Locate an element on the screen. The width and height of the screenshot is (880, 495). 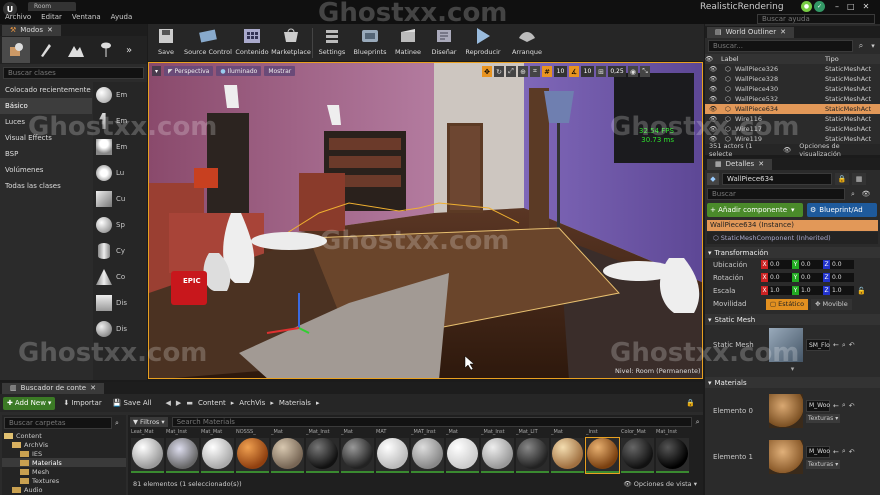
minimize-icon: – is located at coordinates (837, 6).